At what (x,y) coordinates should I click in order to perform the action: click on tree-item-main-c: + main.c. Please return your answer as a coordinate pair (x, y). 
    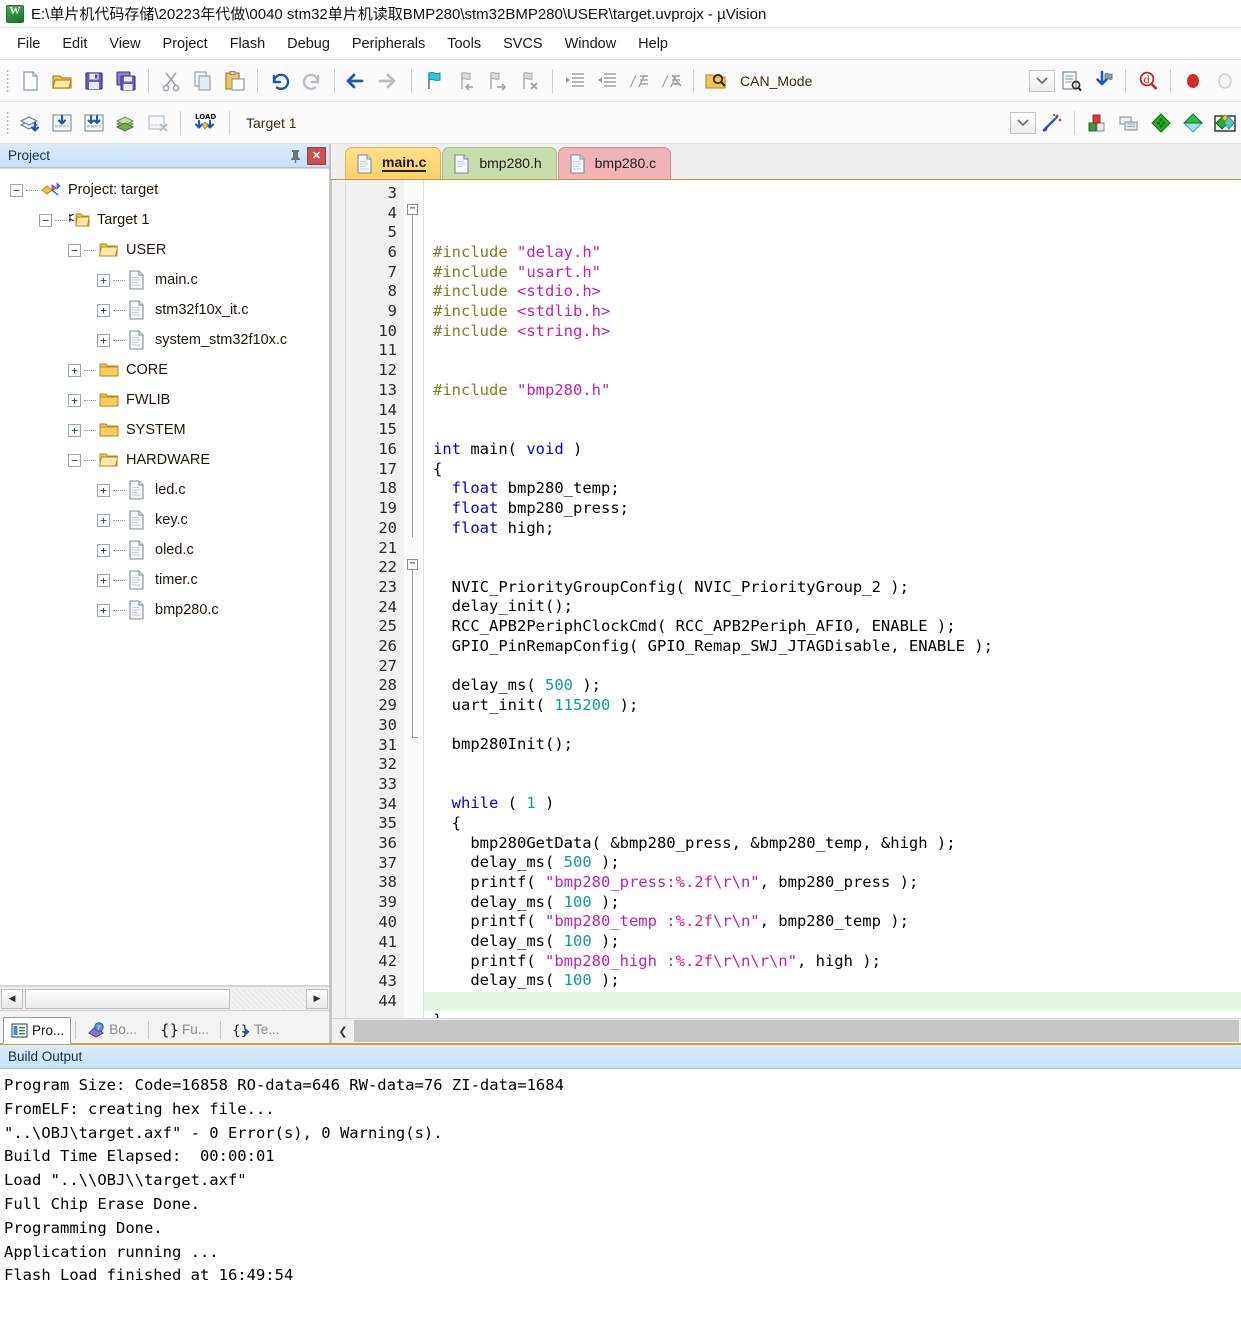
    Looking at the image, I should click on (166, 280).